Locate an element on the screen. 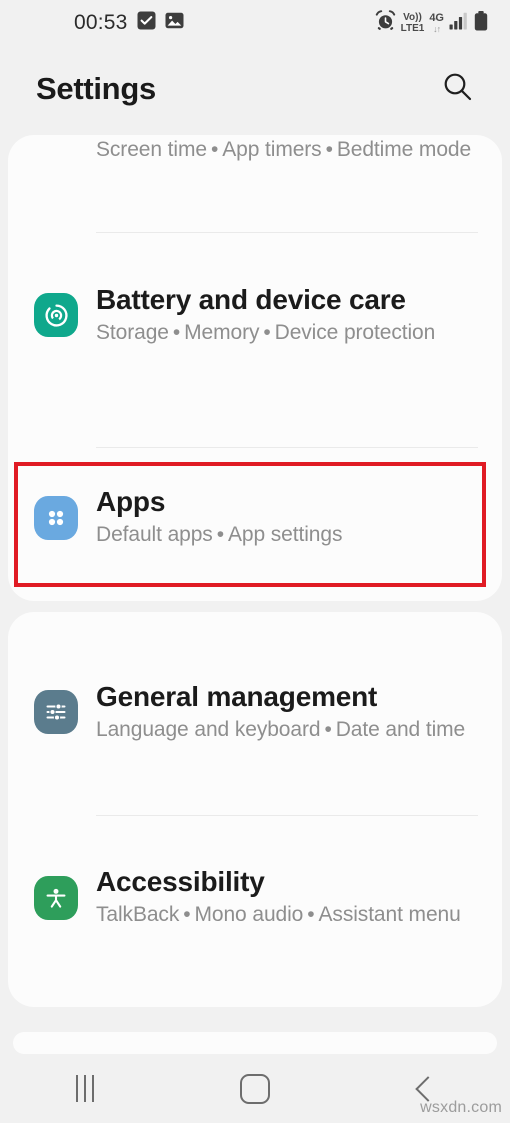 Image resolution: width=510 pixels, height=1123 pixels. row-subtitle-part: App settings is located at coordinates (285, 535).